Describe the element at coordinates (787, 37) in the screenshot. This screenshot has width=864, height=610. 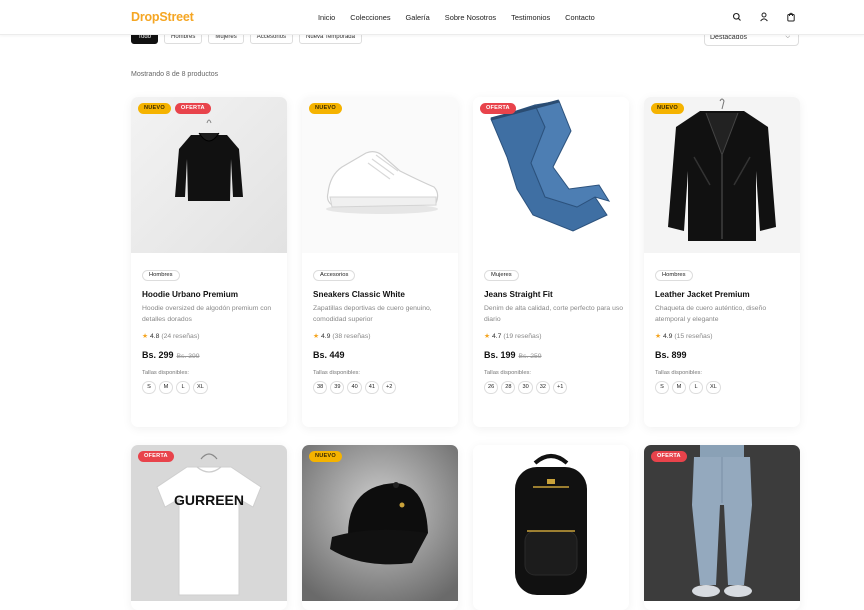
I see `chevron-down-icon: ⌵` at that location.